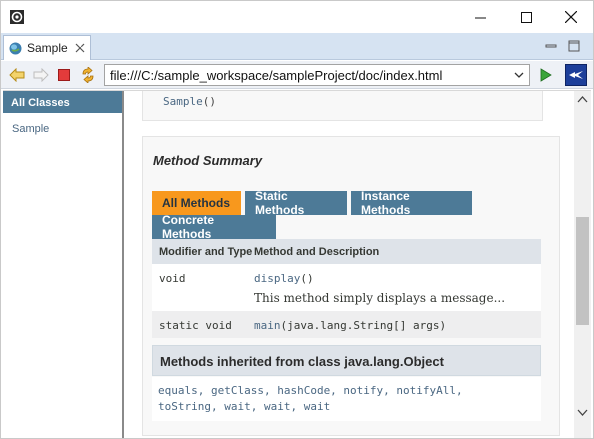  Describe the element at coordinates (582, 412) in the screenshot. I see `scroll-down-icon` at that location.